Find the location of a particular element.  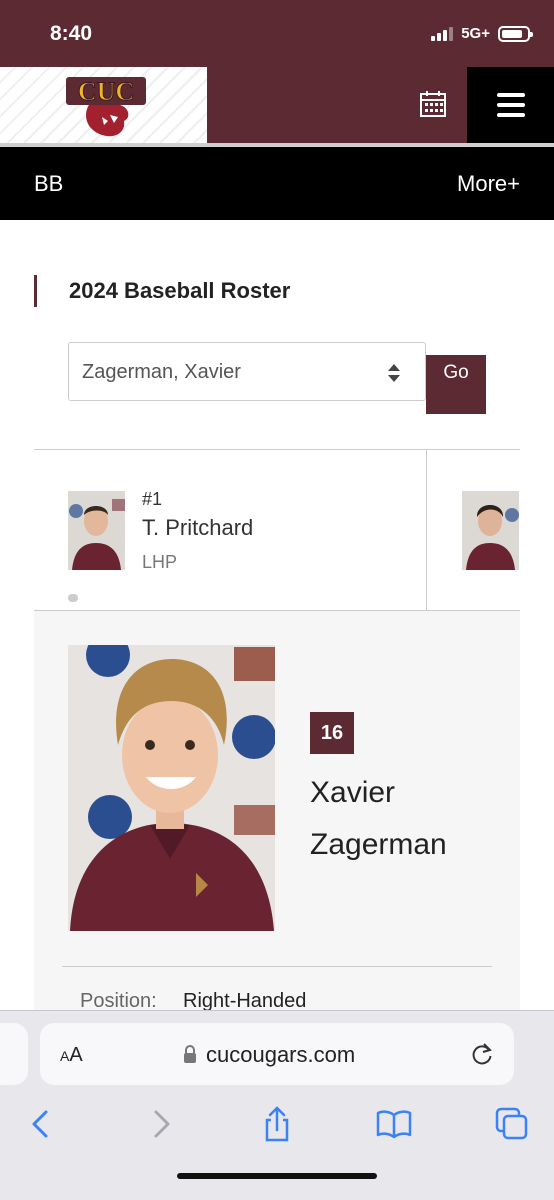

site-logo: CUC is located at coordinates (103, 105).